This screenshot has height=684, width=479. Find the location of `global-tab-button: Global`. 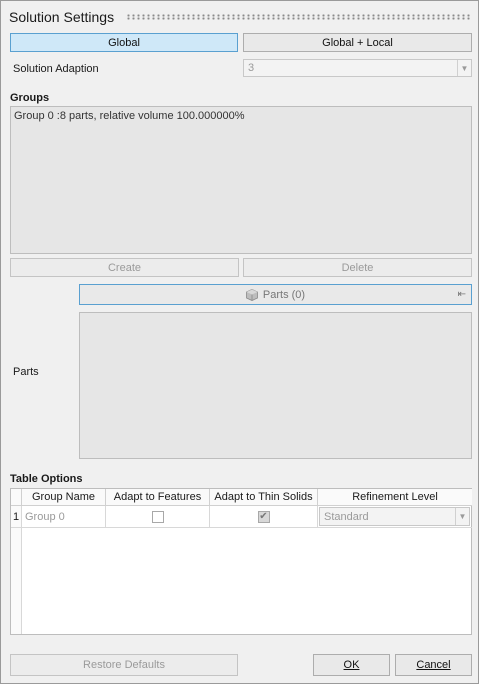

global-tab-button: Global is located at coordinates (124, 42).